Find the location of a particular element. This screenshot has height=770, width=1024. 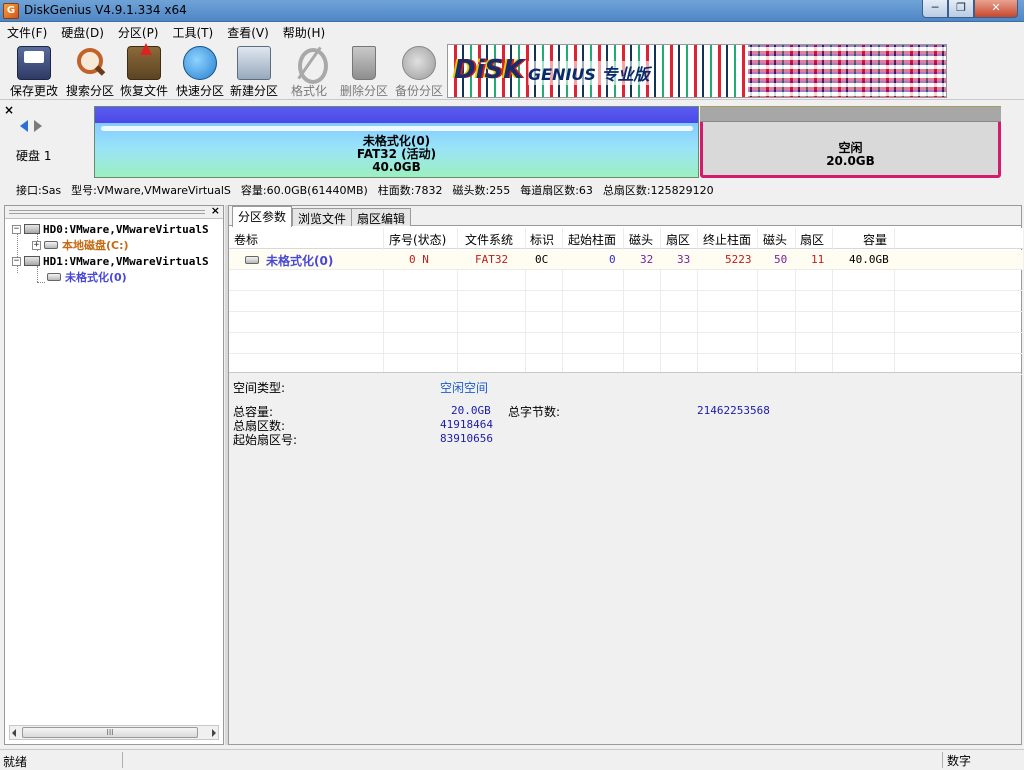

prev-disk-icon is located at coordinates (24, 126).